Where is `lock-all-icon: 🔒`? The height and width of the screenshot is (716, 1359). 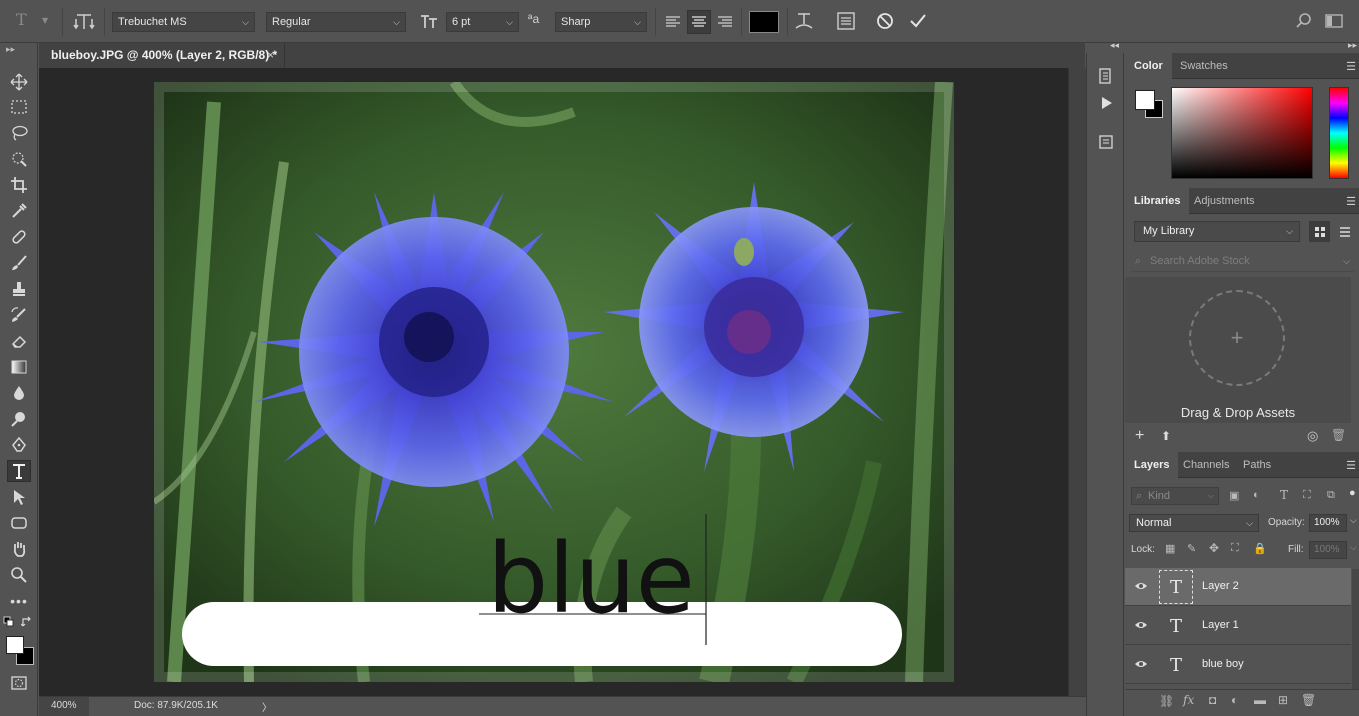
lock-all-icon: 🔒 is located at coordinates (1260, 548).